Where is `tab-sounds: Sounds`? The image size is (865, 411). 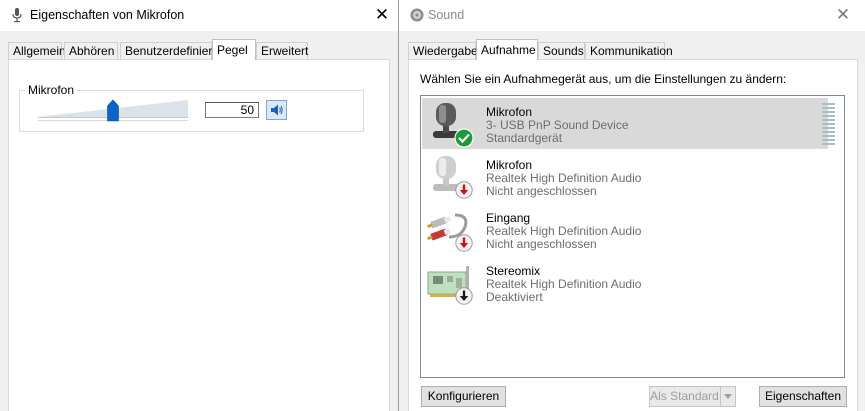
tab-sounds: Sounds is located at coordinates (561, 50).